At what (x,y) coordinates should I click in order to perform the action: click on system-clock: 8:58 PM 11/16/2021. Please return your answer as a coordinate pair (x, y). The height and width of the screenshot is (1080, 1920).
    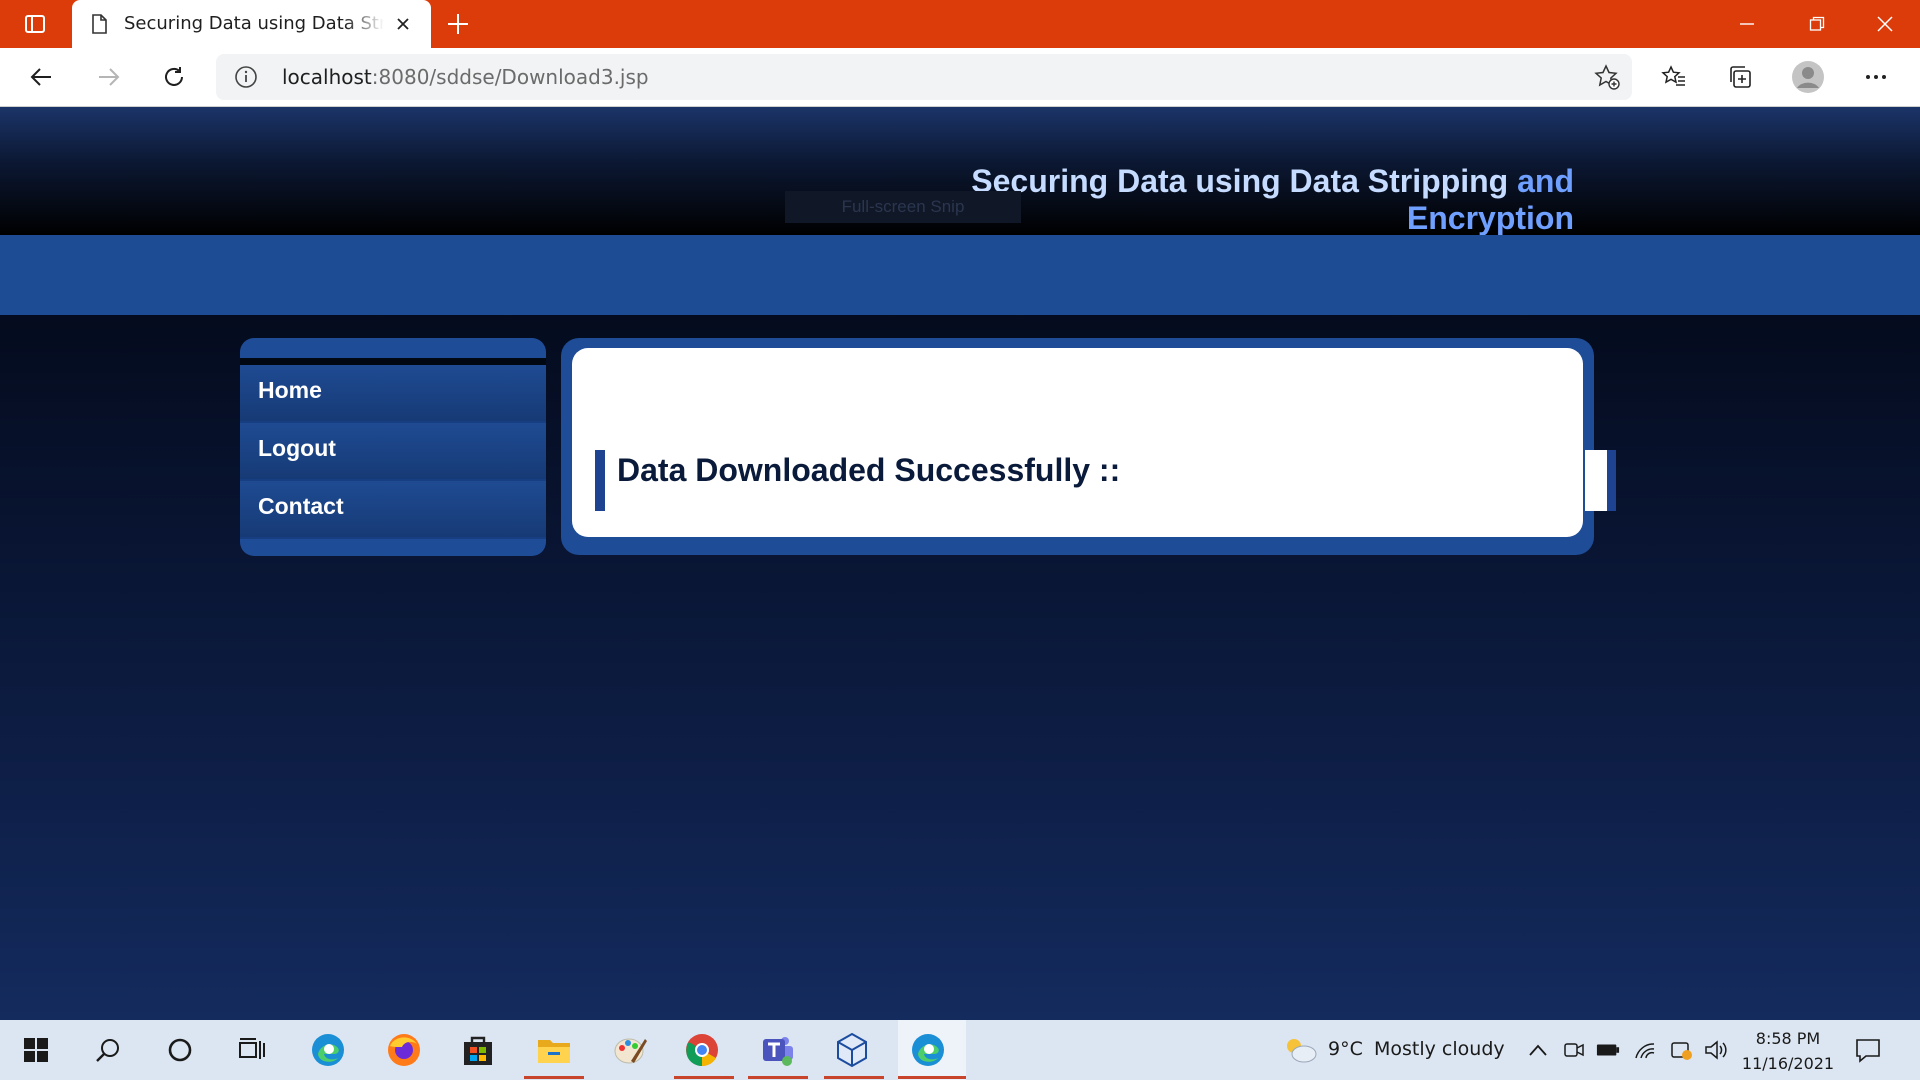
    Looking at the image, I should click on (1788, 1051).